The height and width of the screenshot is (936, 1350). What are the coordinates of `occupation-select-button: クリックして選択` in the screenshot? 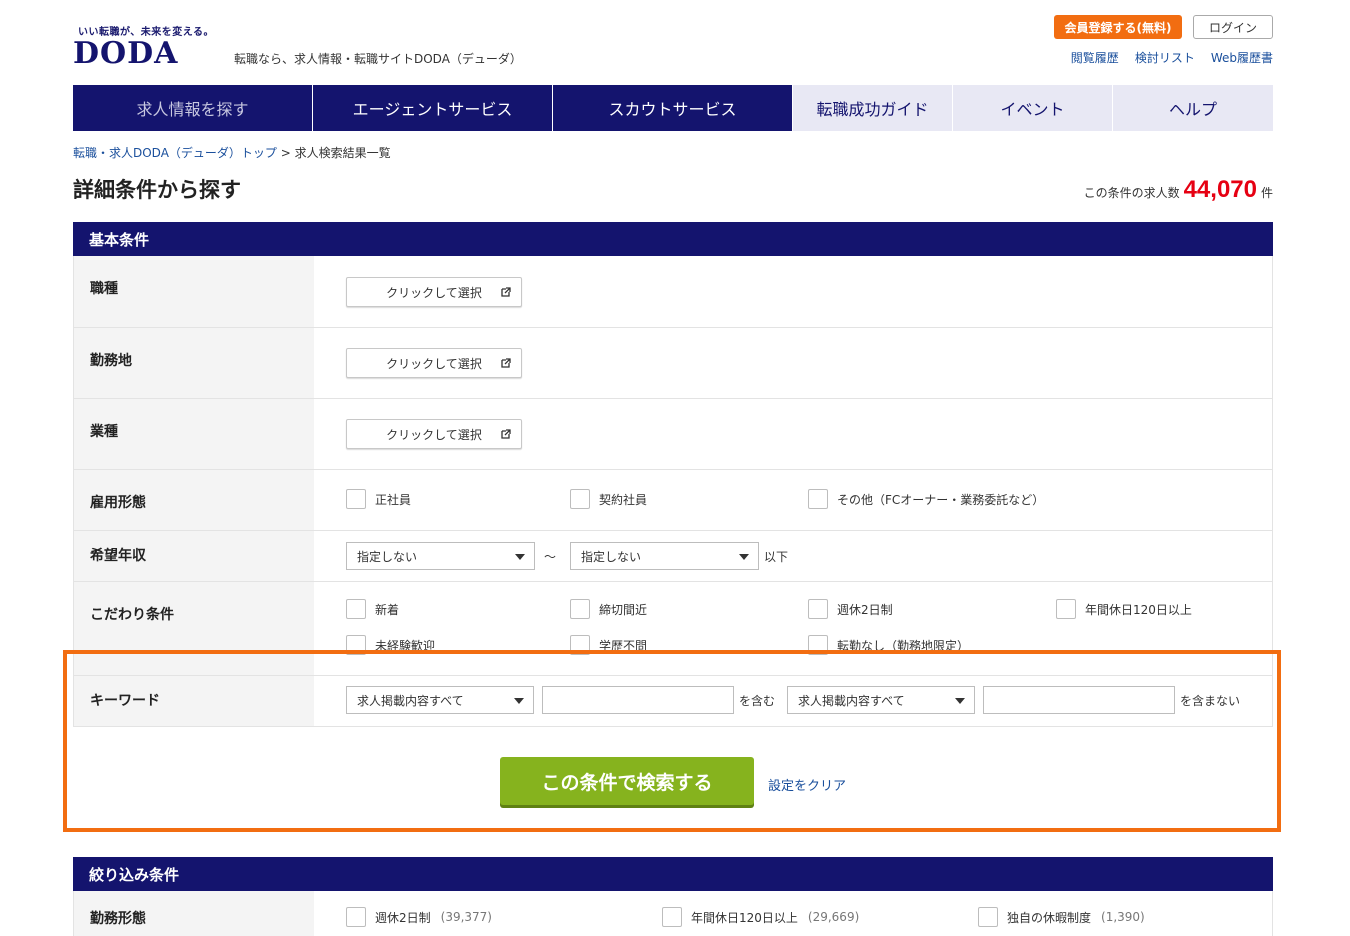 It's located at (434, 292).